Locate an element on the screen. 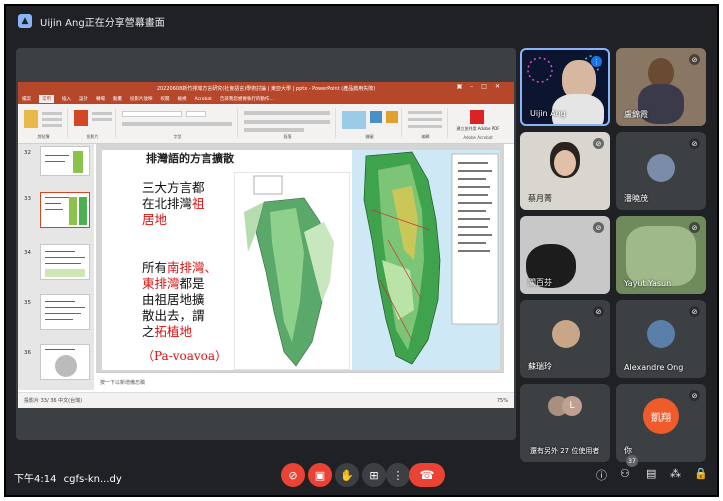 Image resolution: width=723 pixels, height=501 pixels. participant-tile: ⊘ 蔡月菁 is located at coordinates (565, 171).